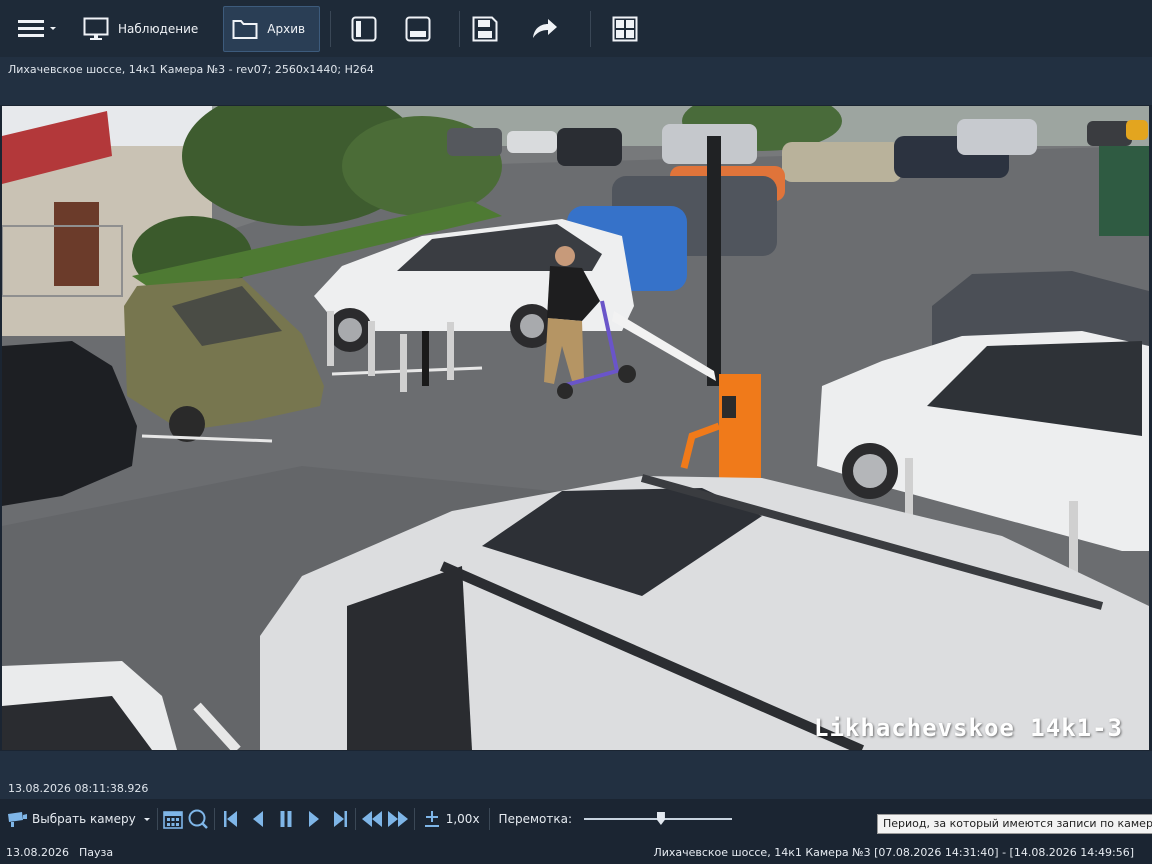 This screenshot has height=864, width=1152. I want to click on folder-icon, so click(245, 29).